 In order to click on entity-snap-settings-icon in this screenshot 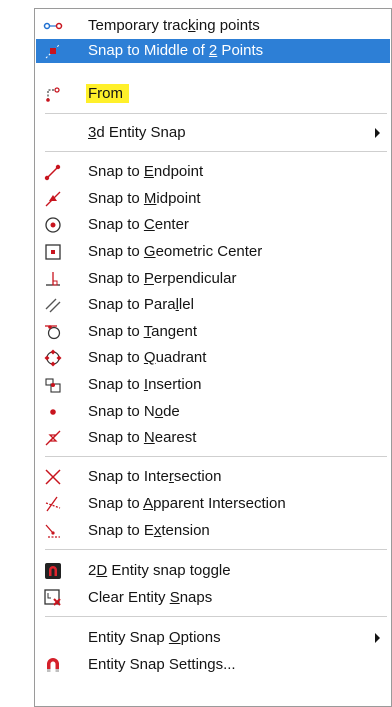, I will do `click(53, 665)`.